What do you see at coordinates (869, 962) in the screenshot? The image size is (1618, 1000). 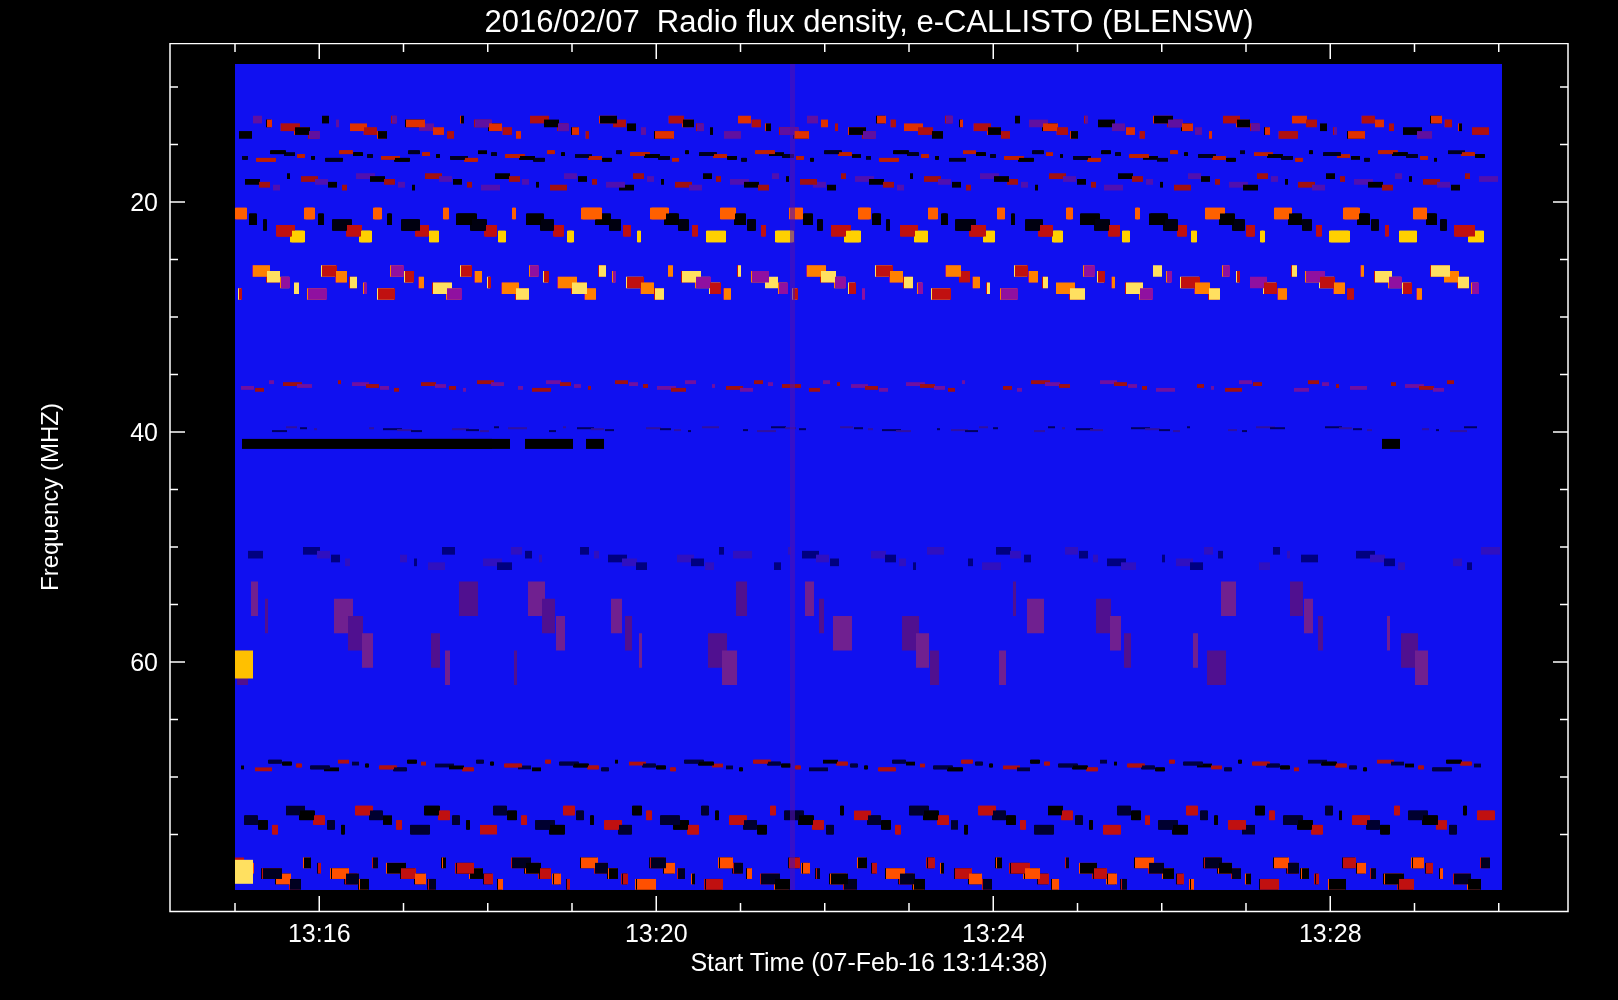 I see `axis-label: Start Time (07-Feb-16 13:14:38)` at bounding box center [869, 962].